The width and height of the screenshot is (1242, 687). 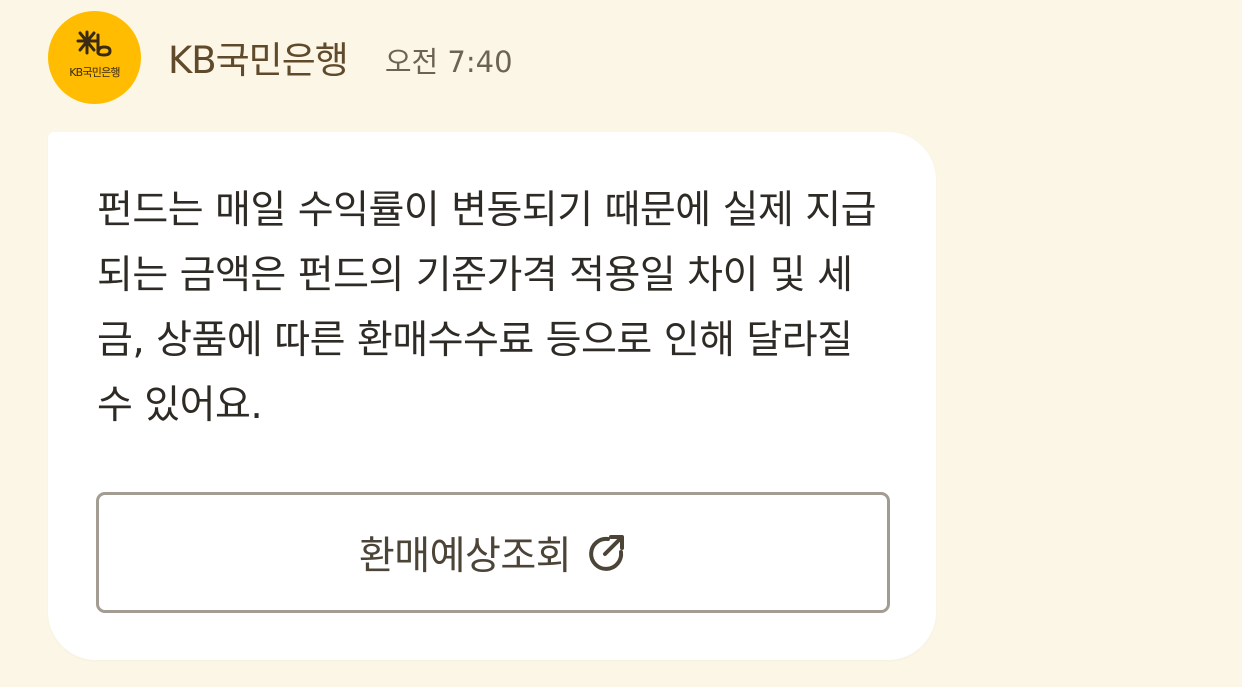 I want to click on kb-logo-icon, so click(x=94, y=43).